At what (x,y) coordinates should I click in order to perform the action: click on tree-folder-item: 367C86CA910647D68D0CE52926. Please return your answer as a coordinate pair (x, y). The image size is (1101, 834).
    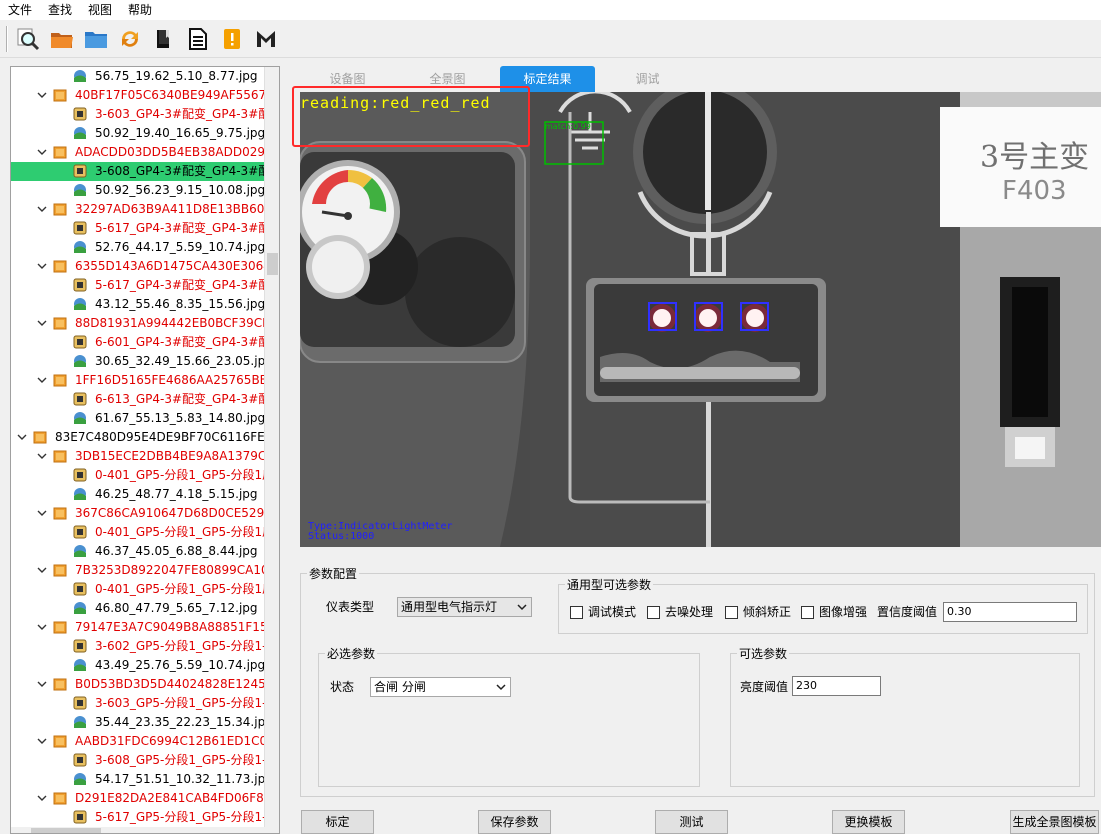
    Looking at the image, I should click on (138, 513).